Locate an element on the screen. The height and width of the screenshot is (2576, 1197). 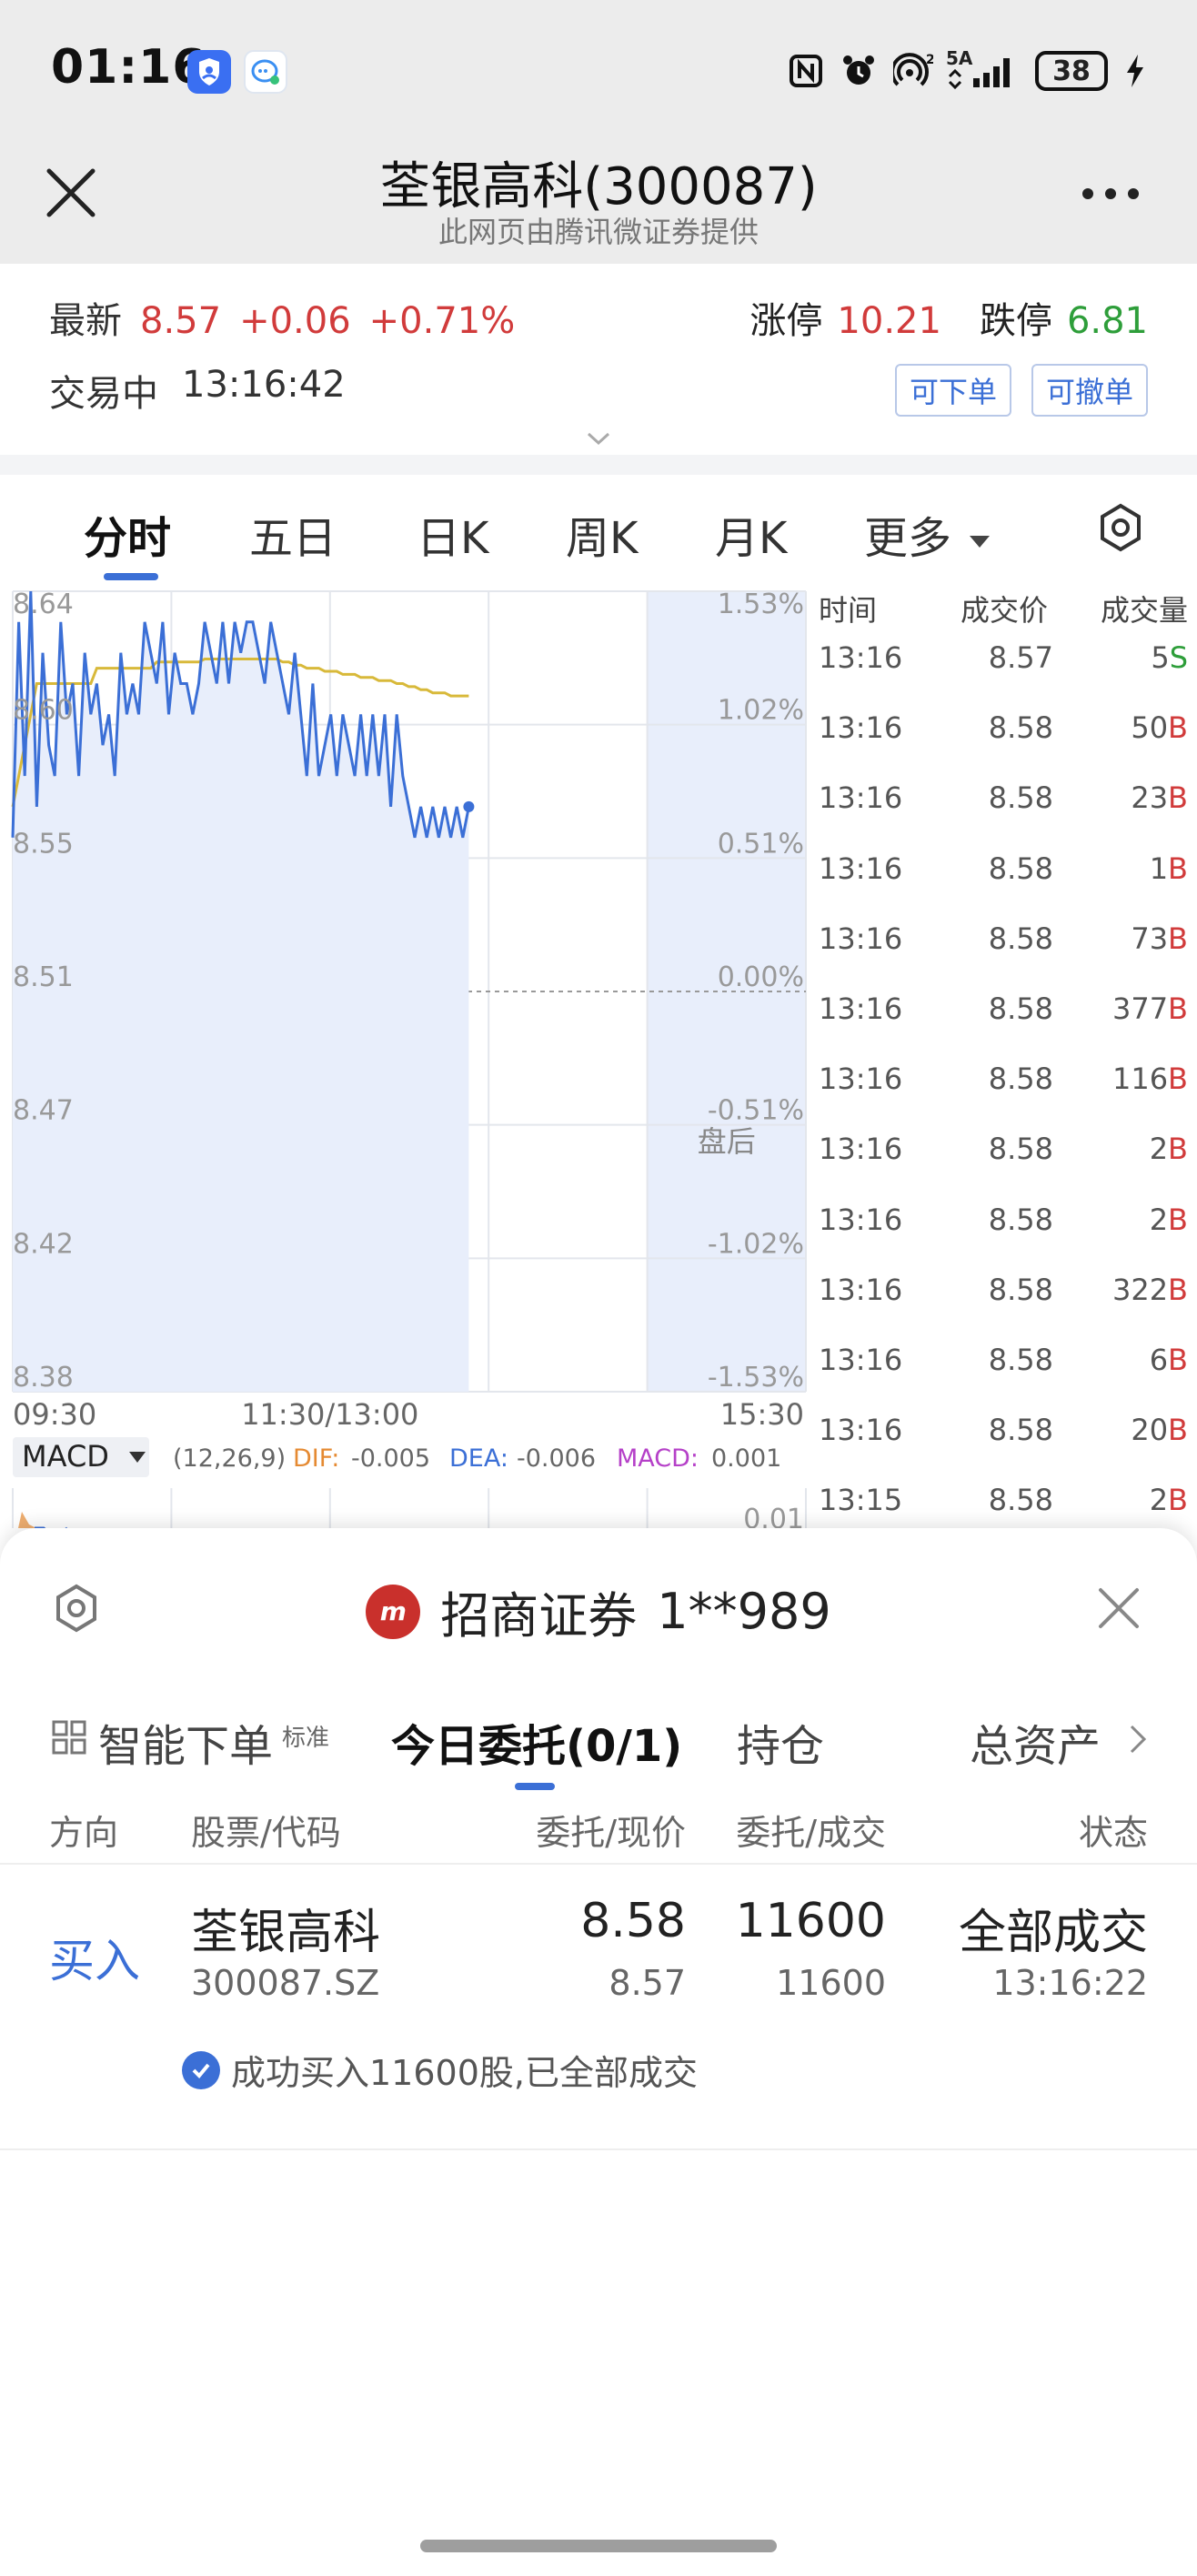
tab-today-orders: 今日委托(0/1) is located at coordinates (536, 1742).